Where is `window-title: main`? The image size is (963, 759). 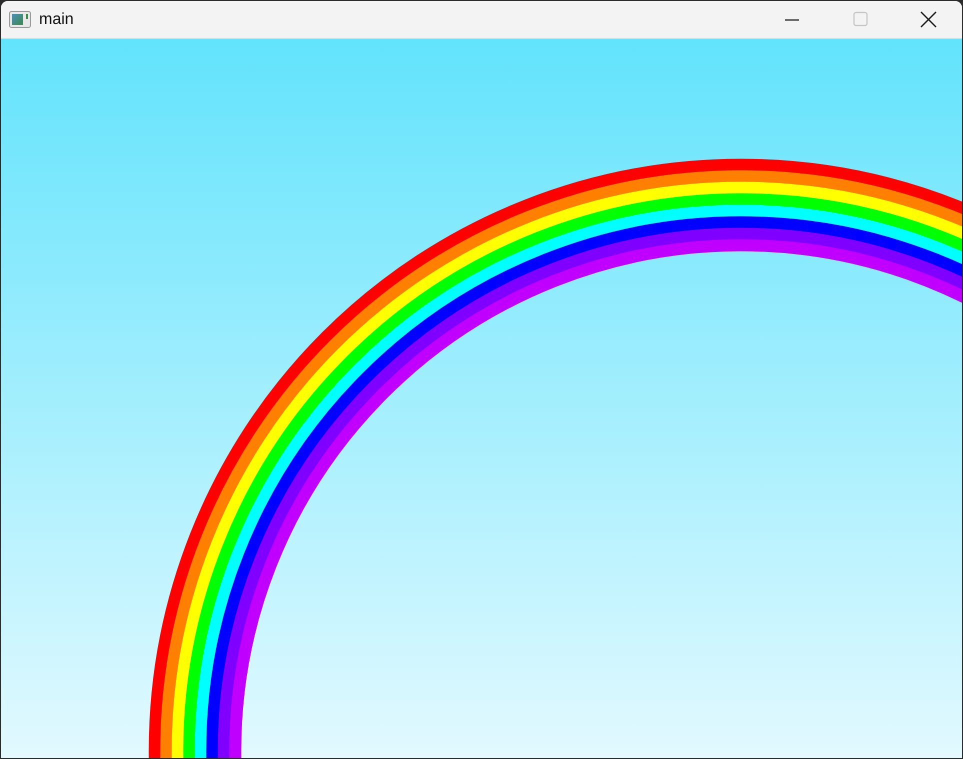
window-title: main is located at coordinates (57, 20).